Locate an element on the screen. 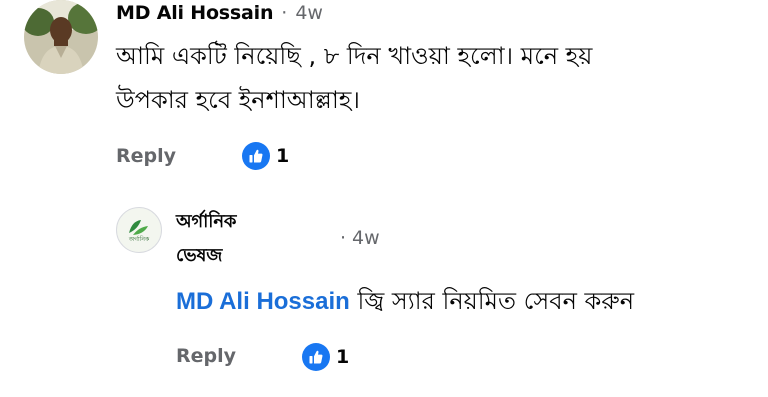 This screenshot has width=768, height=397. comment-age: 4w is located at coordinates (309, 13).